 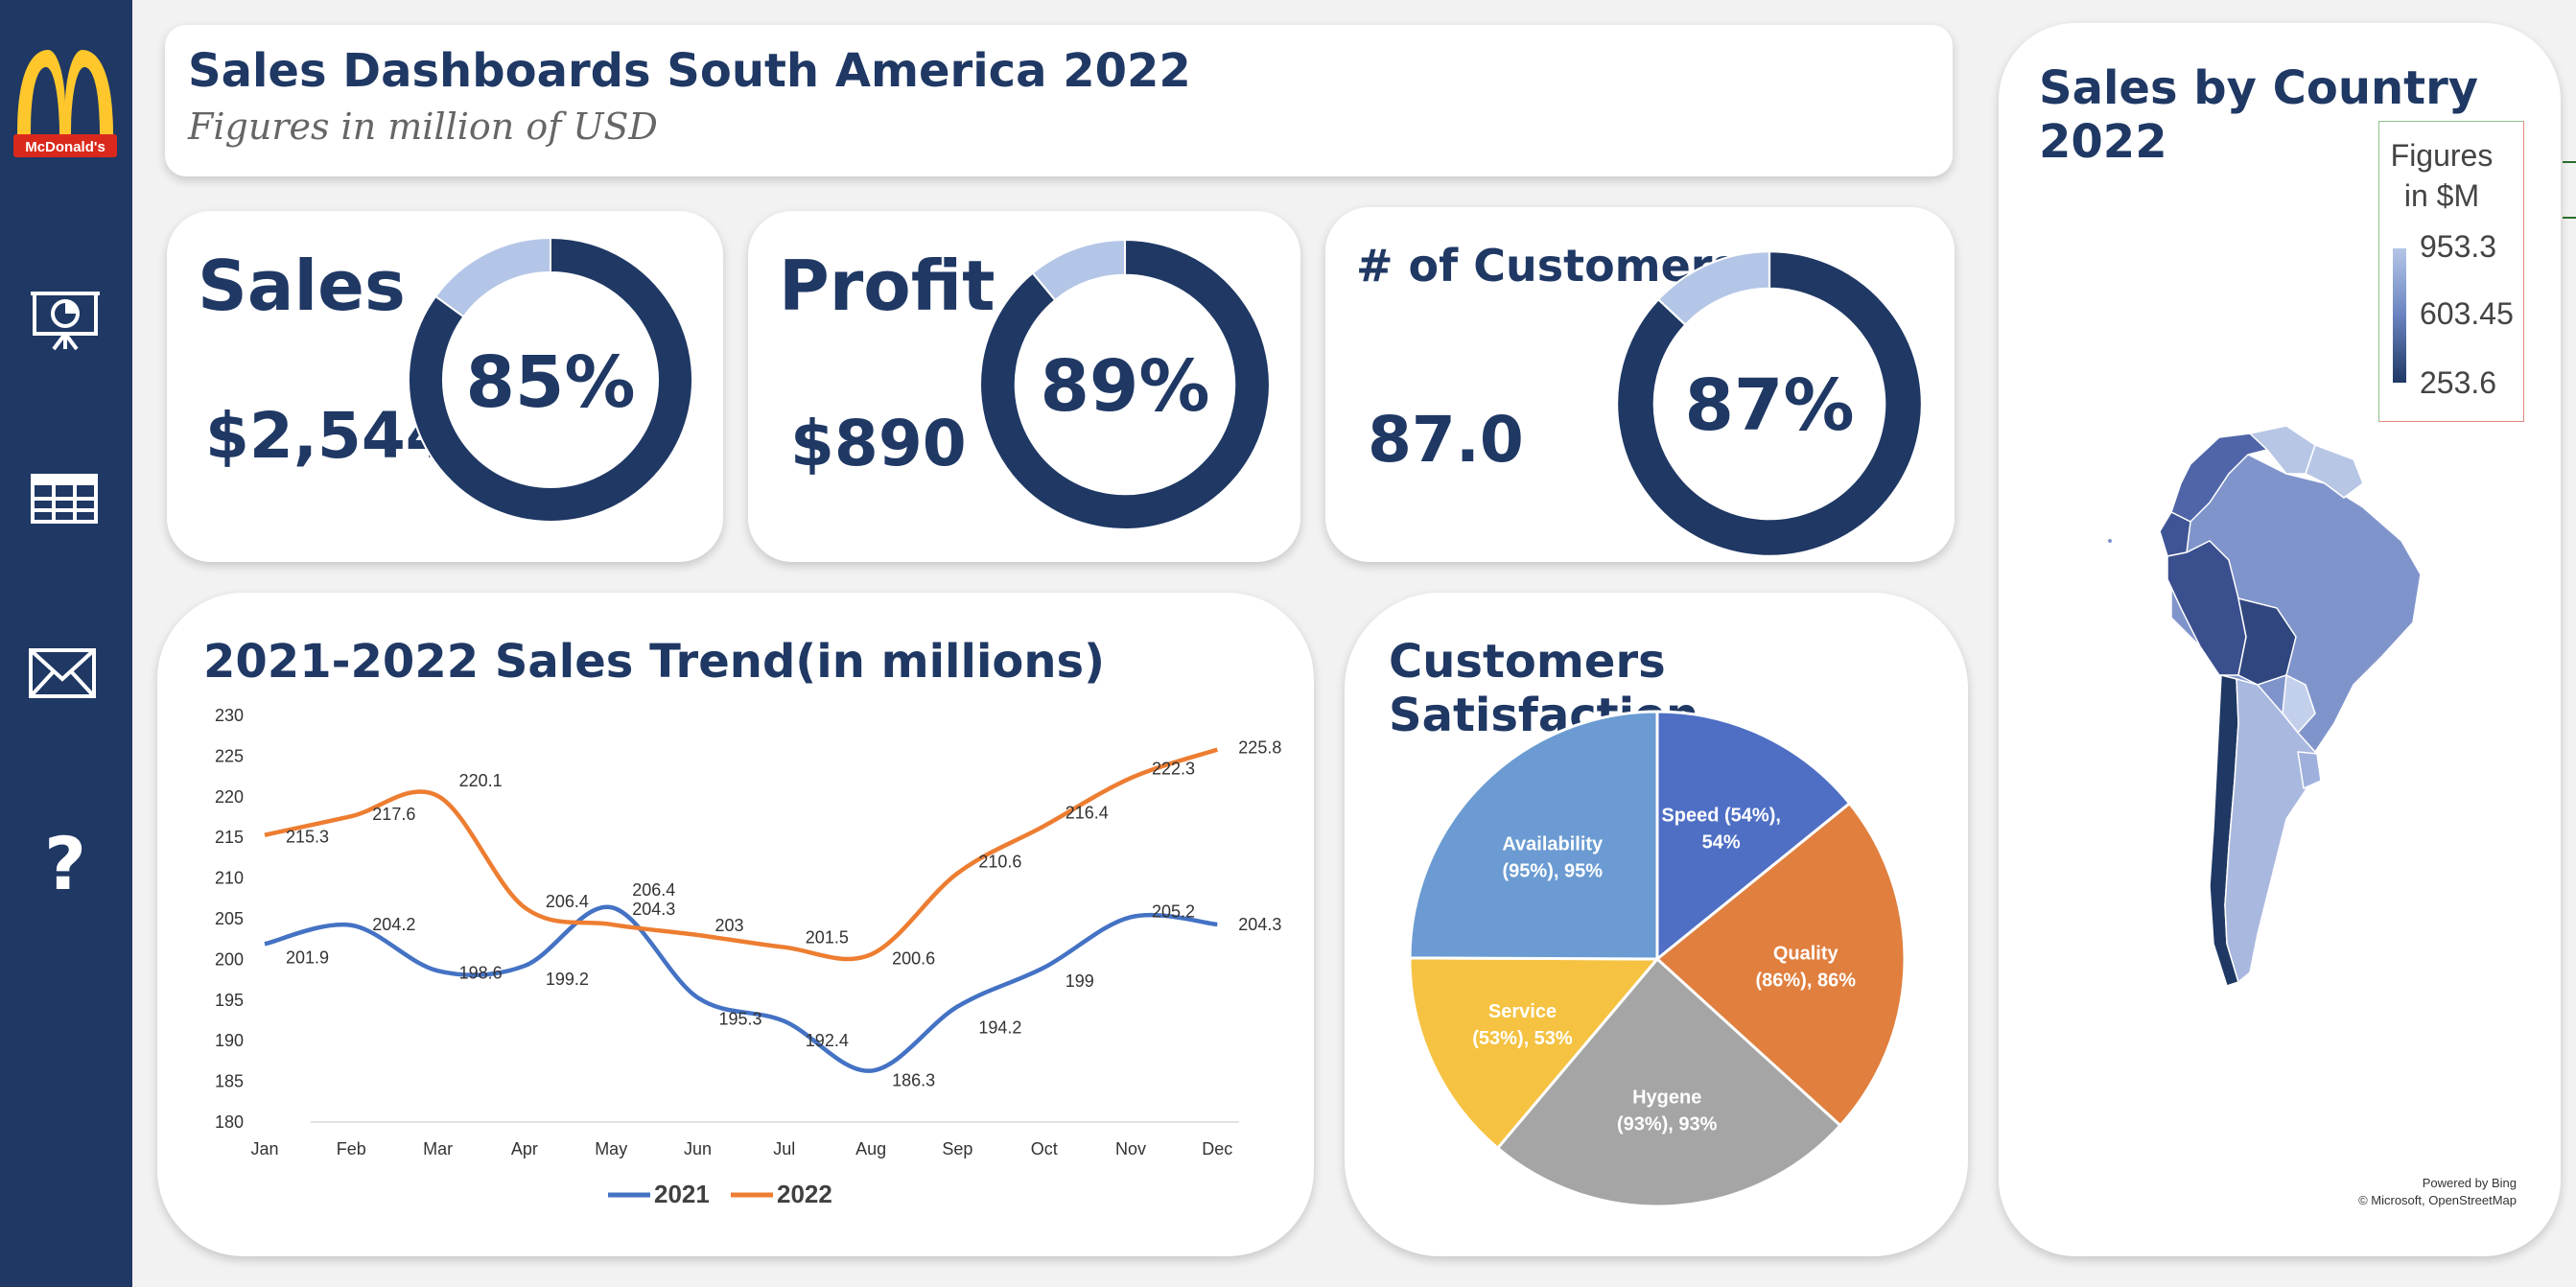 What do you see at coordinates (887, 286) in the screenshot?
I see `kpi-label-profit: Profit` at bounding box center [887, 286].